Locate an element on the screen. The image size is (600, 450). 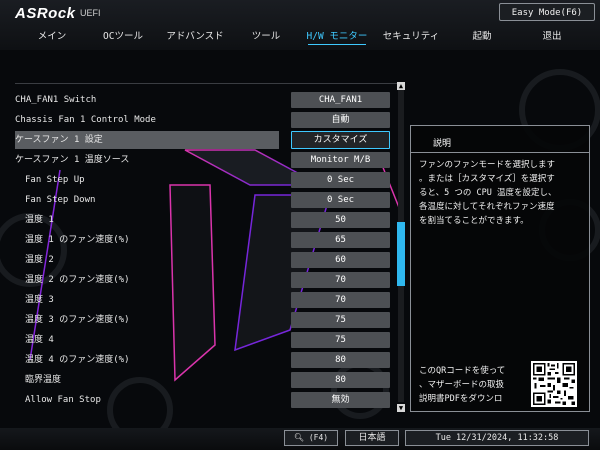
qr-code-icon is located at coordinates (554, 384).